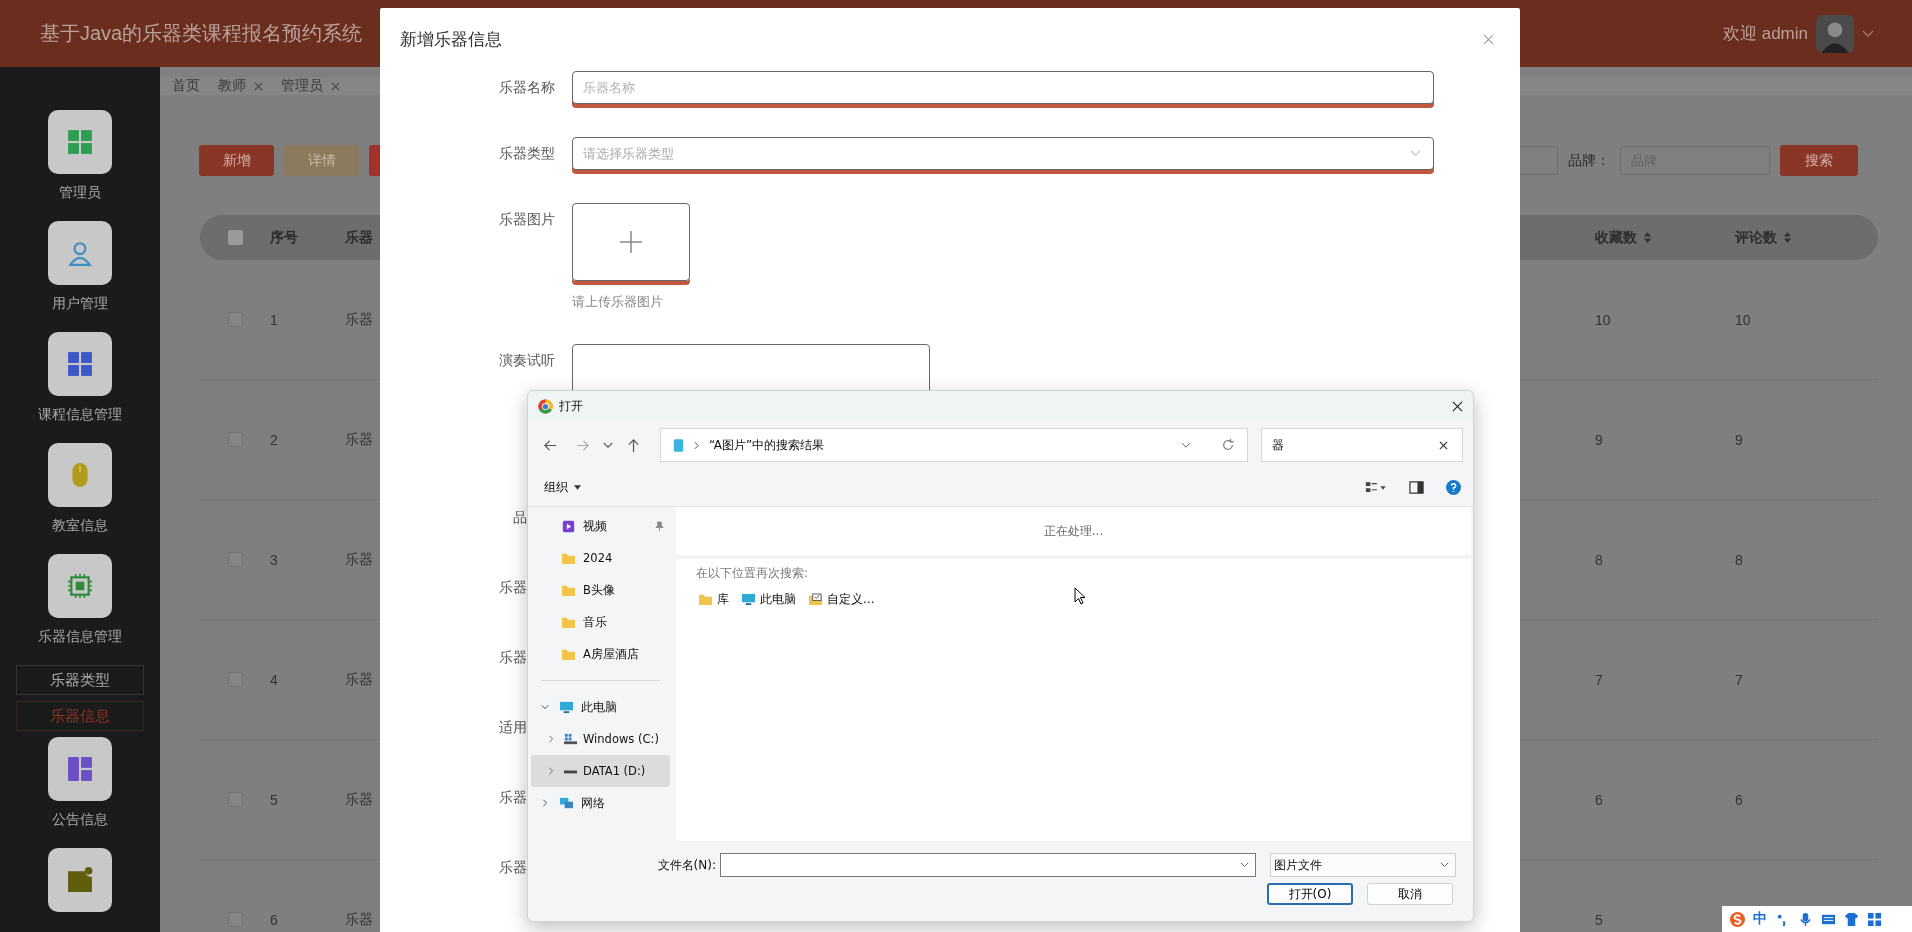 This screenshot has height=932, width=1912. Describe the element at coordinates (570, 739) in the screenshot. I see `system-drive-icon` at that location.